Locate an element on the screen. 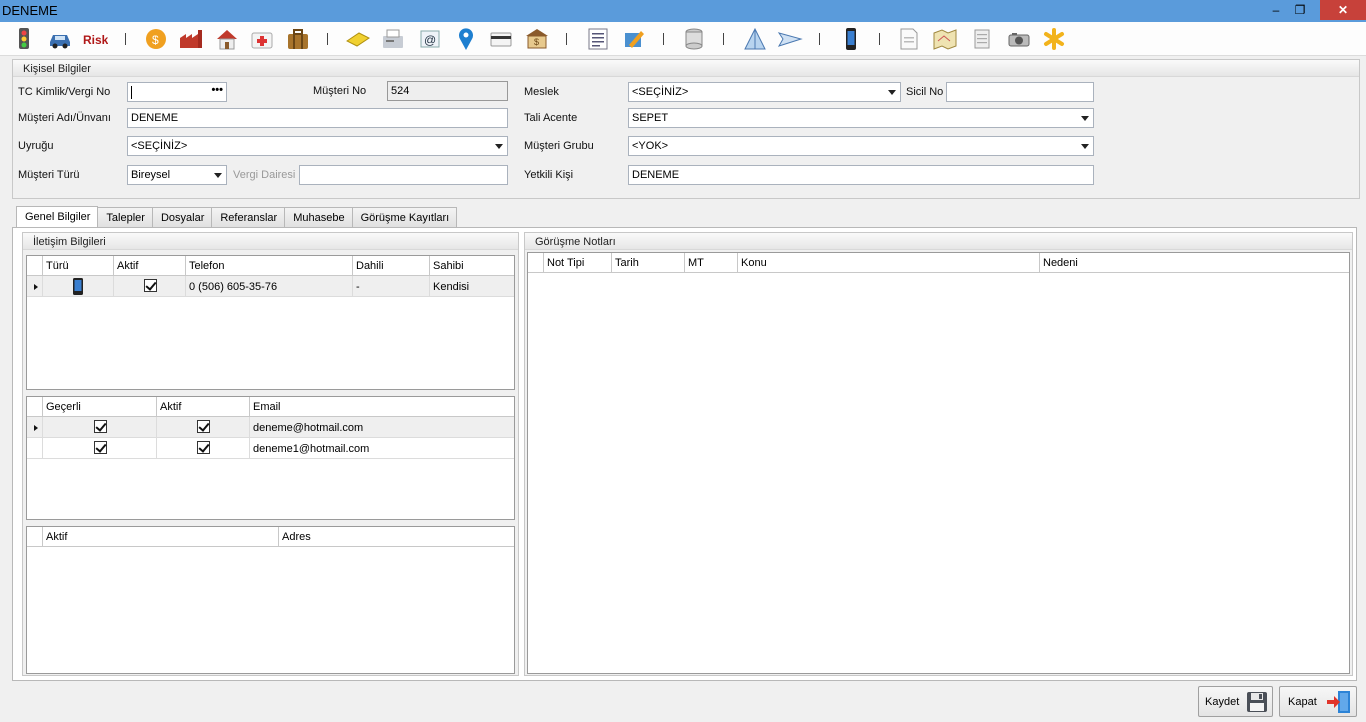  card-icon is located at coordinates (501, 39).